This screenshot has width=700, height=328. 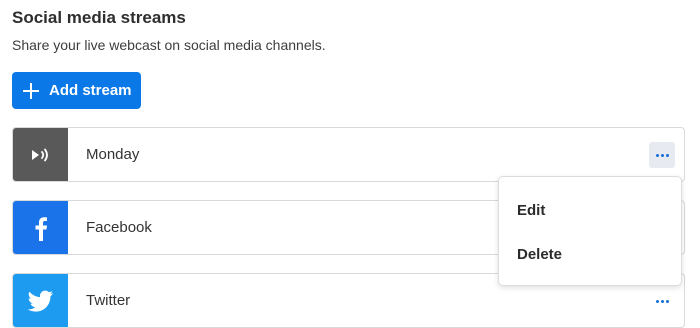 I want to click on twitter-icon, so click(x=40, y=300).